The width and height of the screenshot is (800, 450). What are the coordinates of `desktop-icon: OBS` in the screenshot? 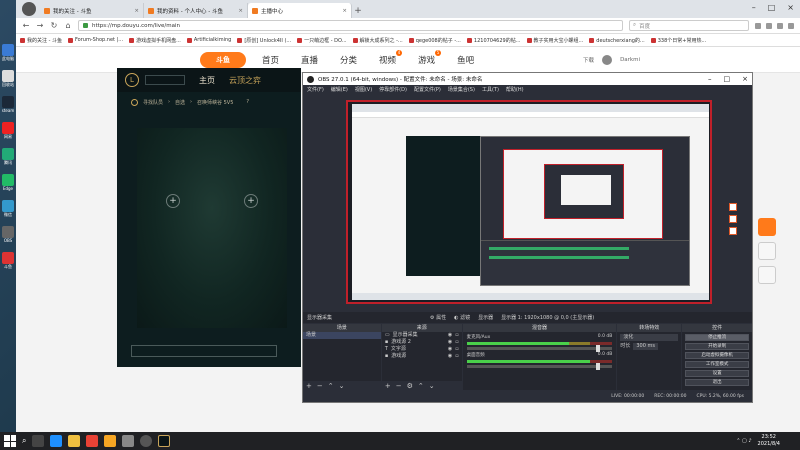 It's located at (8, 236).